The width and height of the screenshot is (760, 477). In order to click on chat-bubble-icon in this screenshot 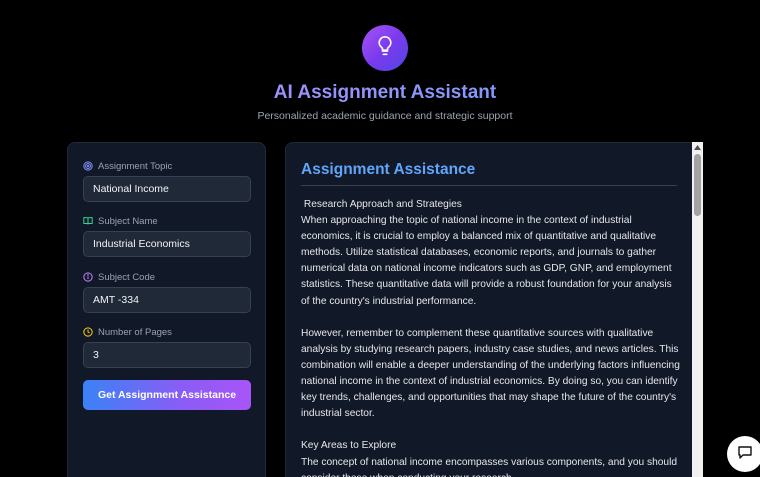, I will do `click(745, 454)`.